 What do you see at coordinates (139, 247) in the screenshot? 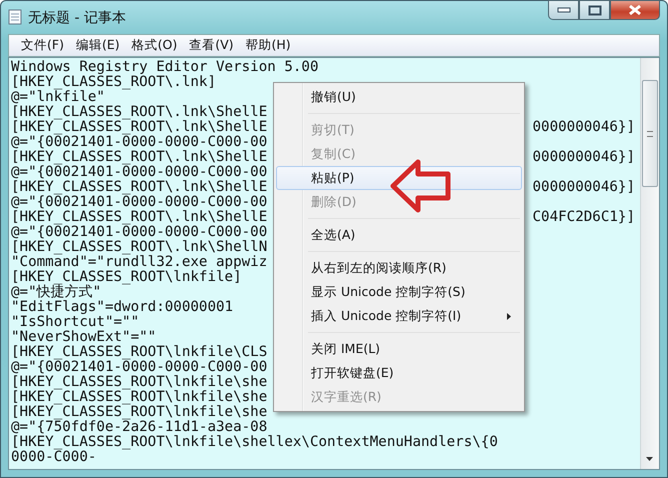
I see `text-line: [HKEY_CLASSES_ROOT\.lnk\ShellN` at bounding box center [139, 247].